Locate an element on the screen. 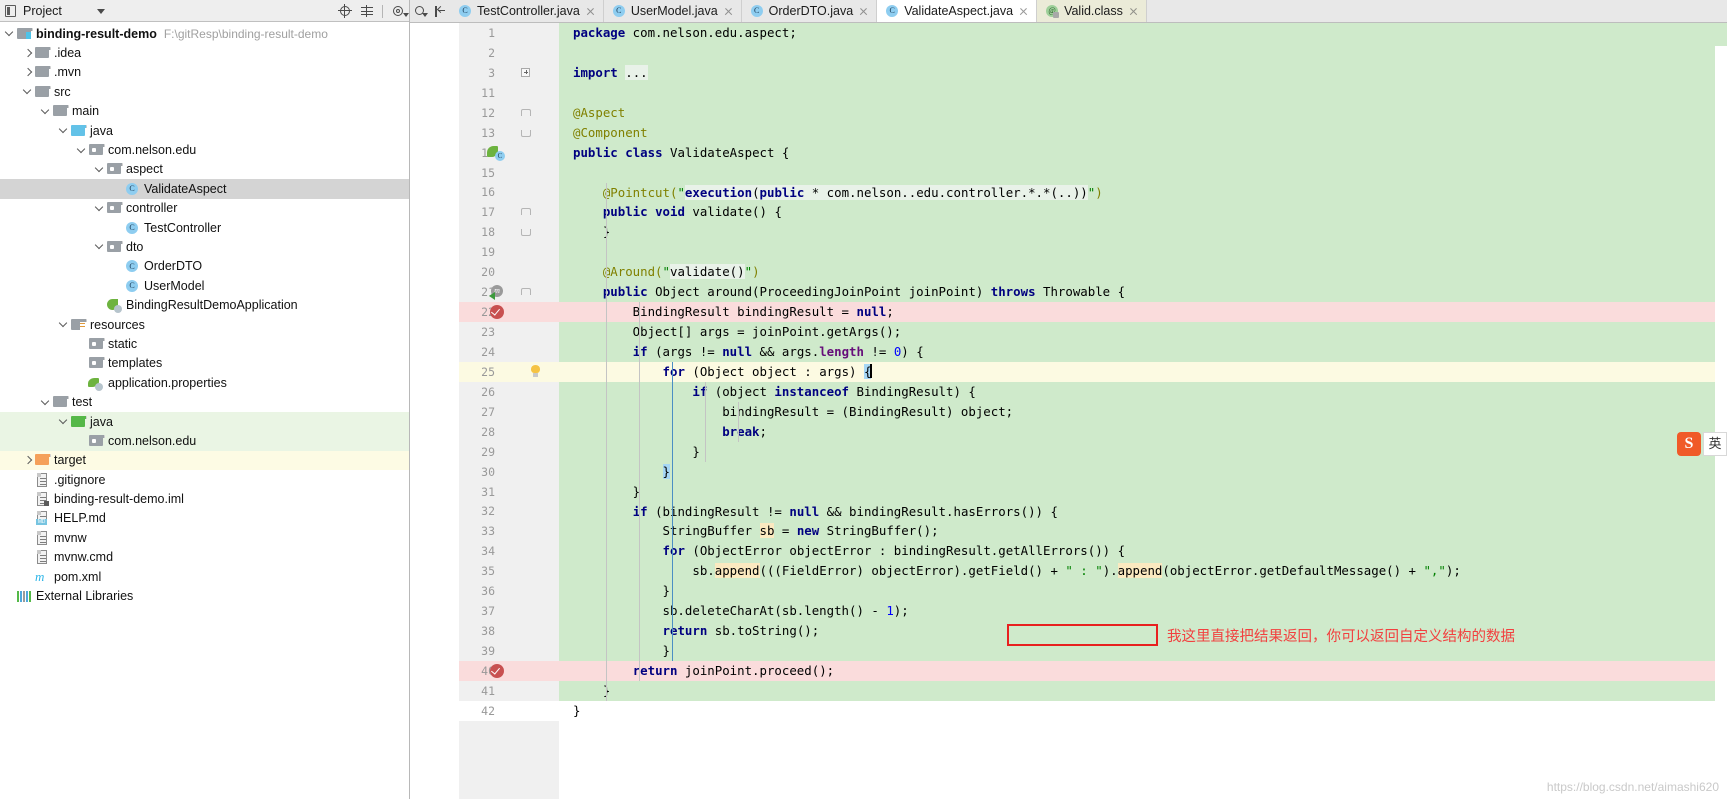 The image size is (1727, 799). fold-end-icon is located at coordinates (526, 232).